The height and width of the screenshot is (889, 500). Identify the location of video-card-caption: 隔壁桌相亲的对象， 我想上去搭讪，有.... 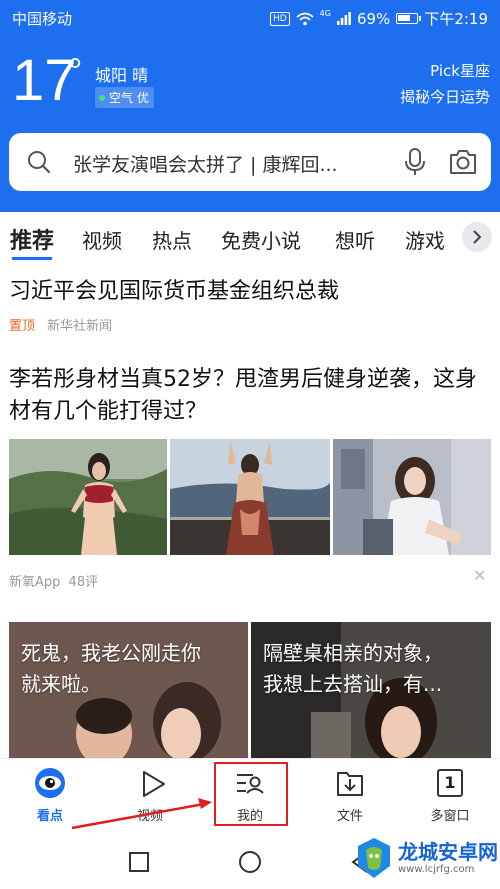
(353, 669).